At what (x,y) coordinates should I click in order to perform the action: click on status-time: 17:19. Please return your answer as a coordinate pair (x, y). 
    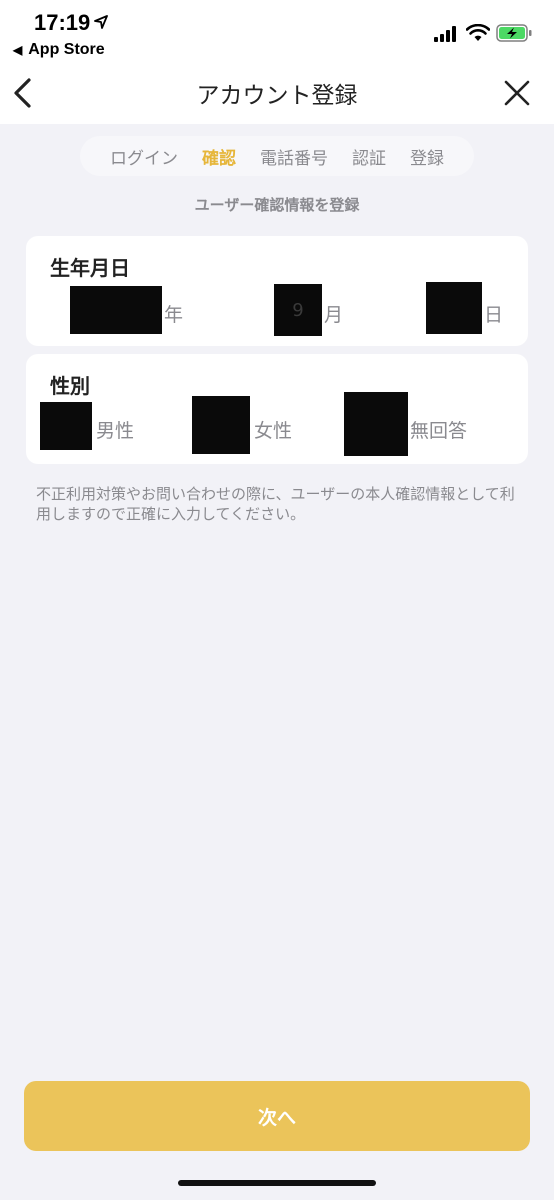
    Looking at the image, I should click on (62, 22).